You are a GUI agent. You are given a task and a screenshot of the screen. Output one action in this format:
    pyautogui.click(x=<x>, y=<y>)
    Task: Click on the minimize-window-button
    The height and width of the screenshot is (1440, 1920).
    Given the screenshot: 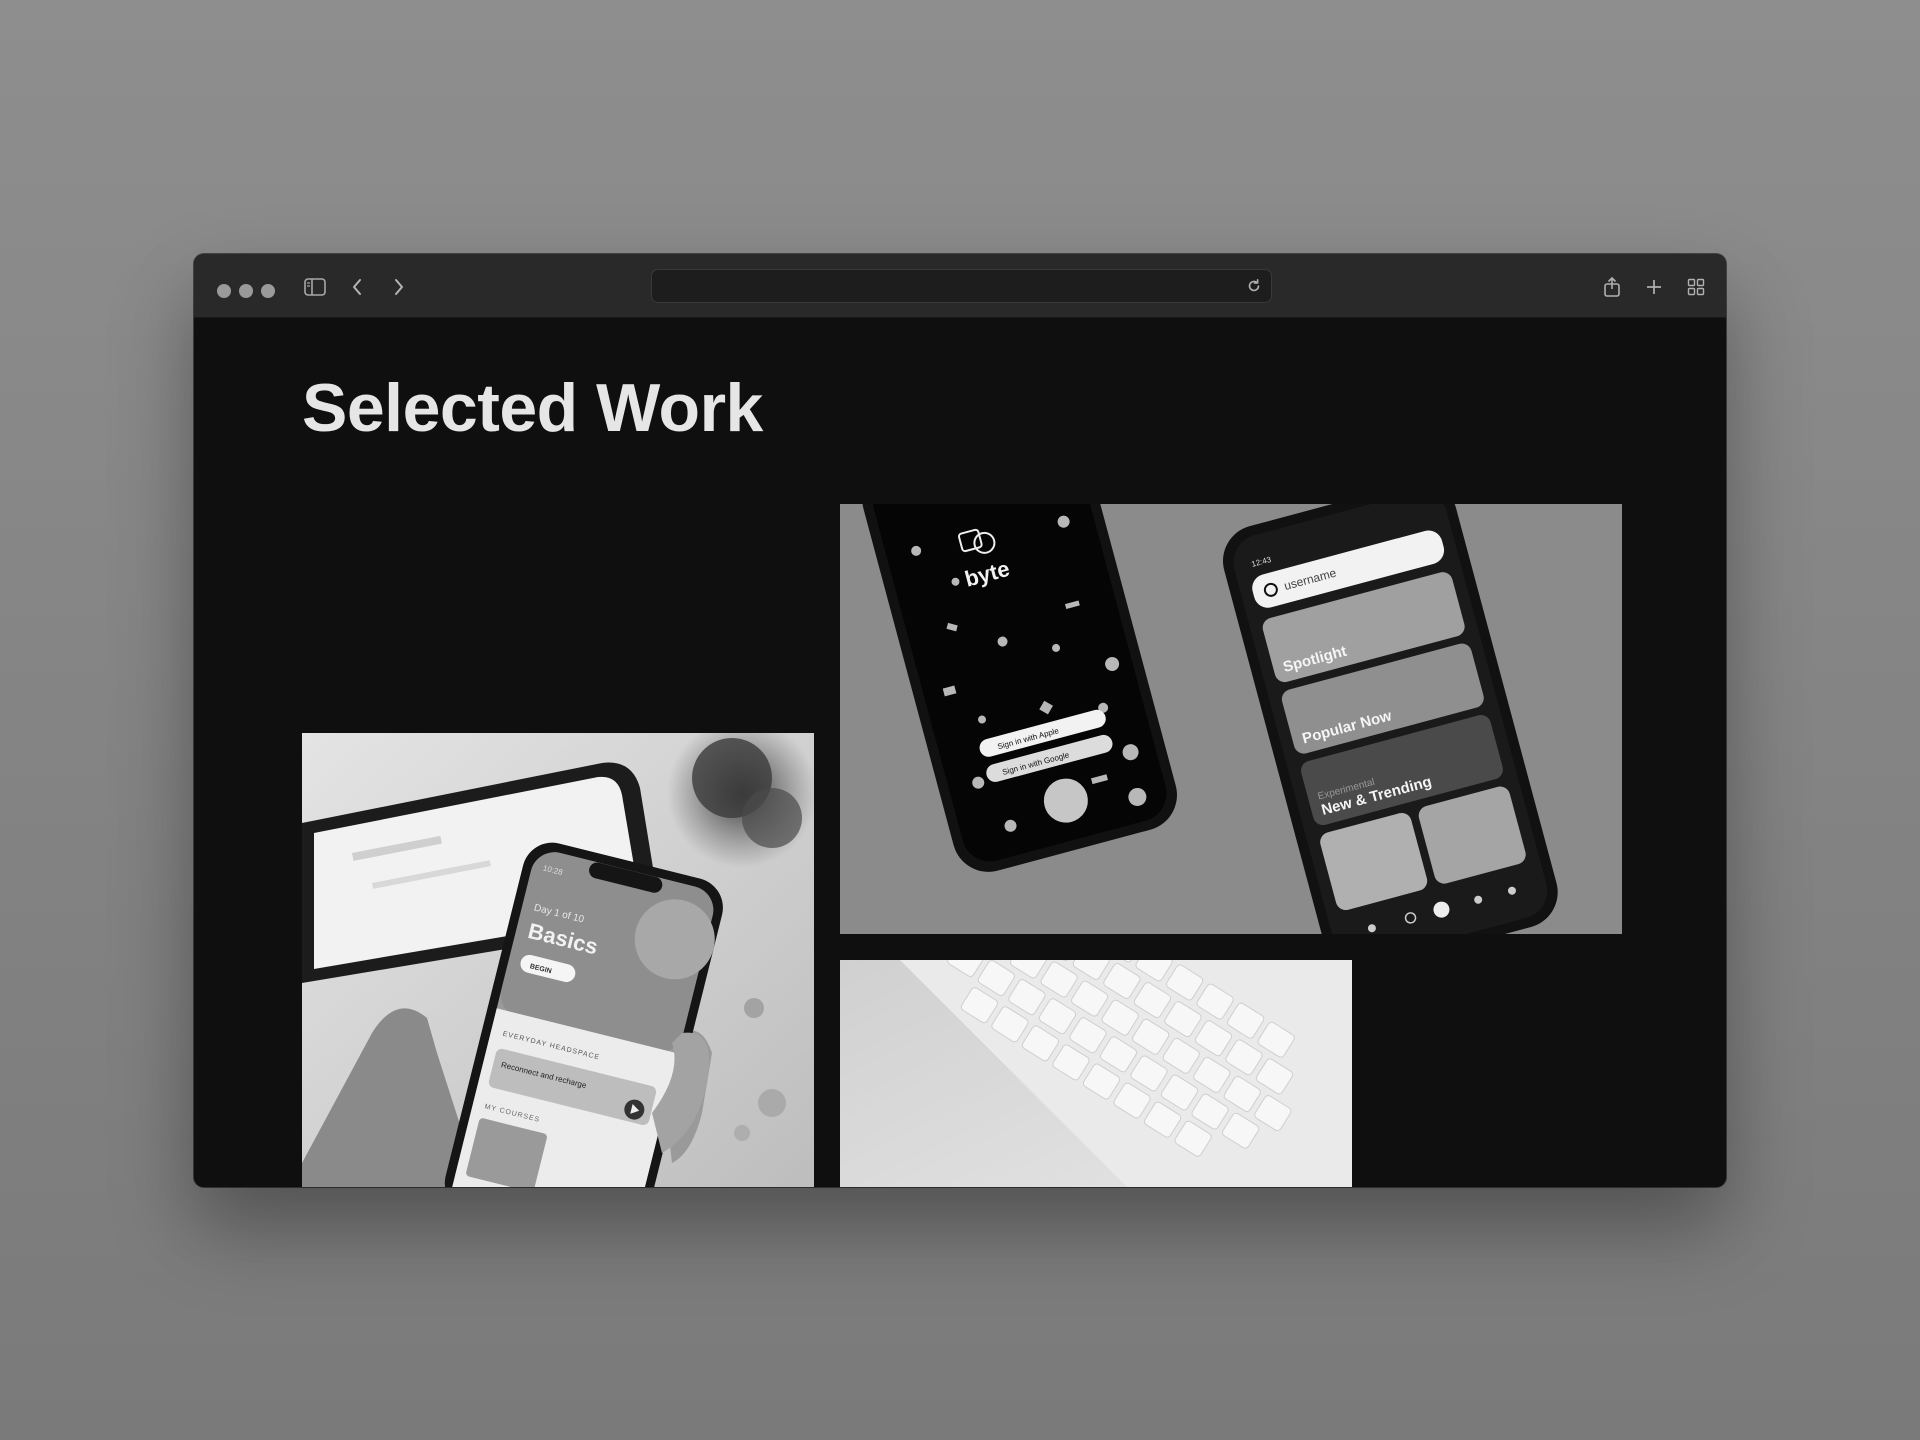 What is the action you would take?
    pyautogui.click(x=246, y=291)
    